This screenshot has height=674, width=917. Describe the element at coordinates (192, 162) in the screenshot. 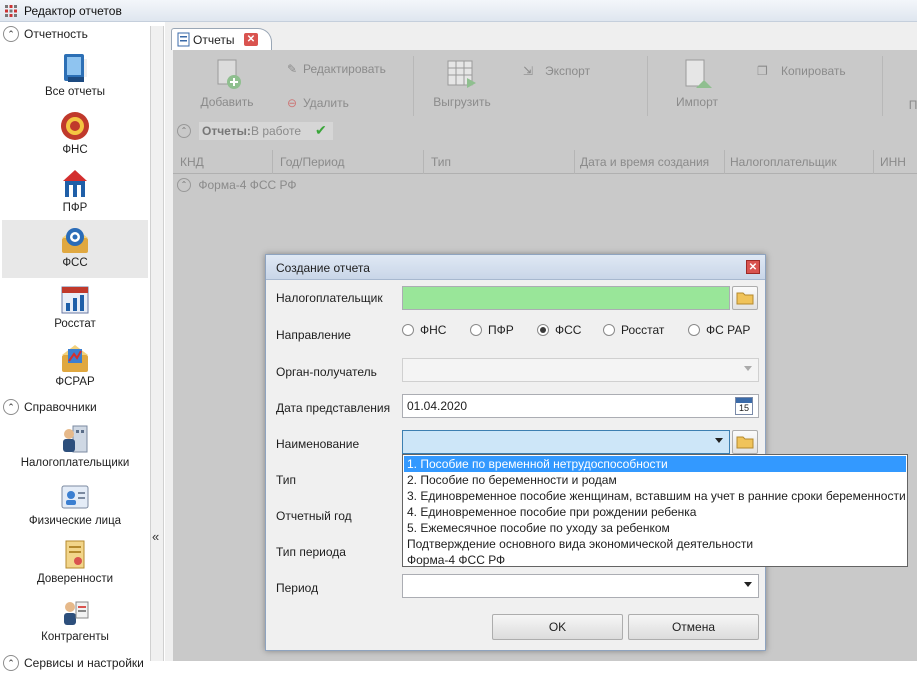

I see `column-header: КНД` at that location.